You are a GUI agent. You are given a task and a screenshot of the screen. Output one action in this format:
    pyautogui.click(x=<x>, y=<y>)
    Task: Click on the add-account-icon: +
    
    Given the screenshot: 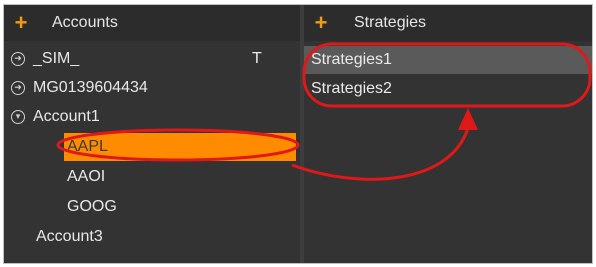 What is the action you would take?
    pyautogui.click(x=21, y=23)
    